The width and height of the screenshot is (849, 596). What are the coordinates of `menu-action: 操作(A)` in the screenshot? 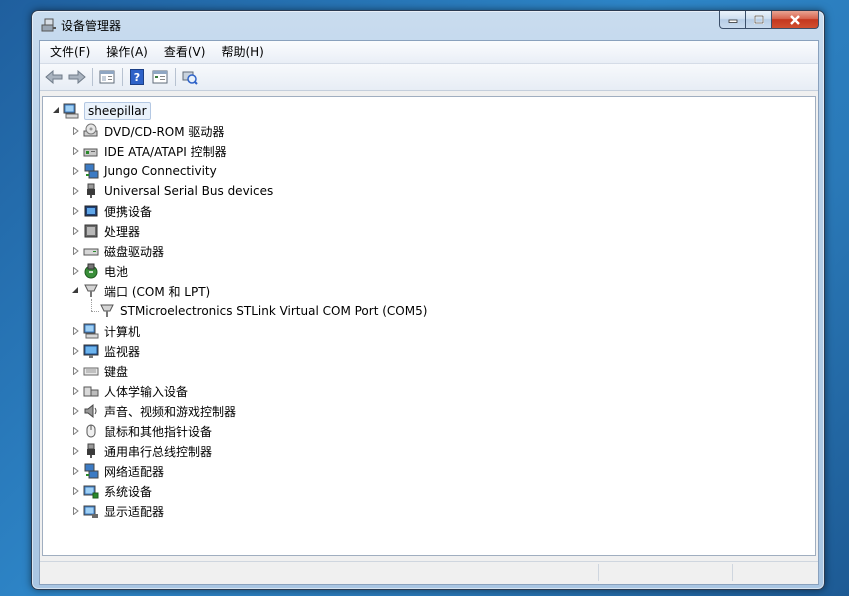 It's located at (127, 52).